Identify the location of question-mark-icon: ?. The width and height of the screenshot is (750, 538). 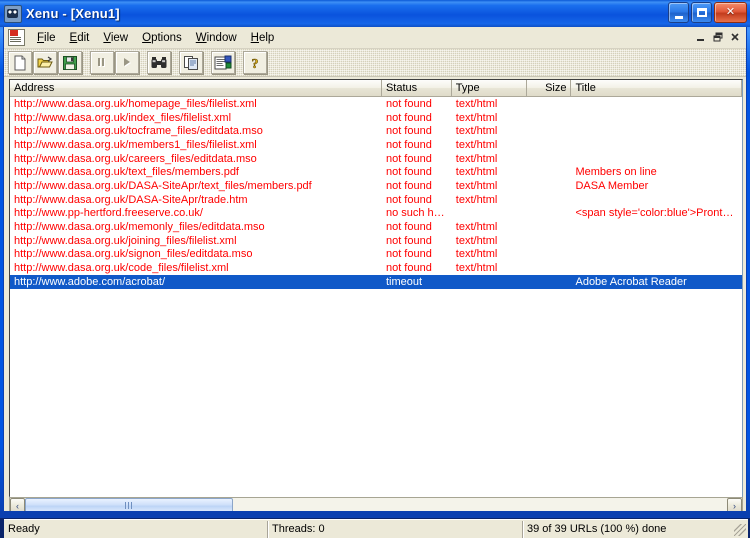
(255, 63).